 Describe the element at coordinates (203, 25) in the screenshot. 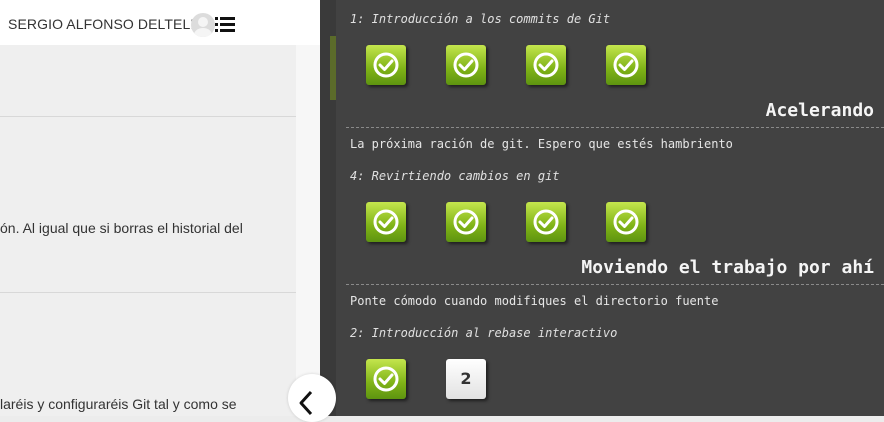

I see `avatar-icon` at that location.